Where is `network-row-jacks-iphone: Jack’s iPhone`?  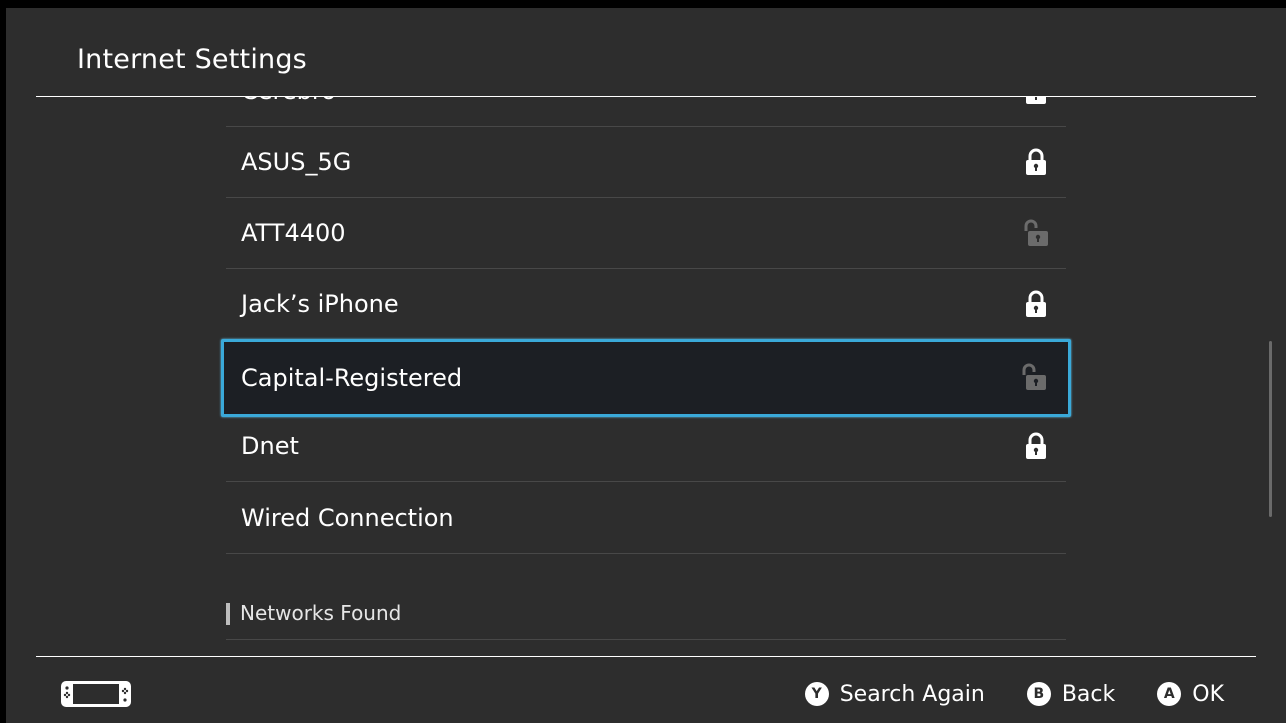
network-row-jacks-iphone: Jack’s iPhone is located at coordinates (646, 304).